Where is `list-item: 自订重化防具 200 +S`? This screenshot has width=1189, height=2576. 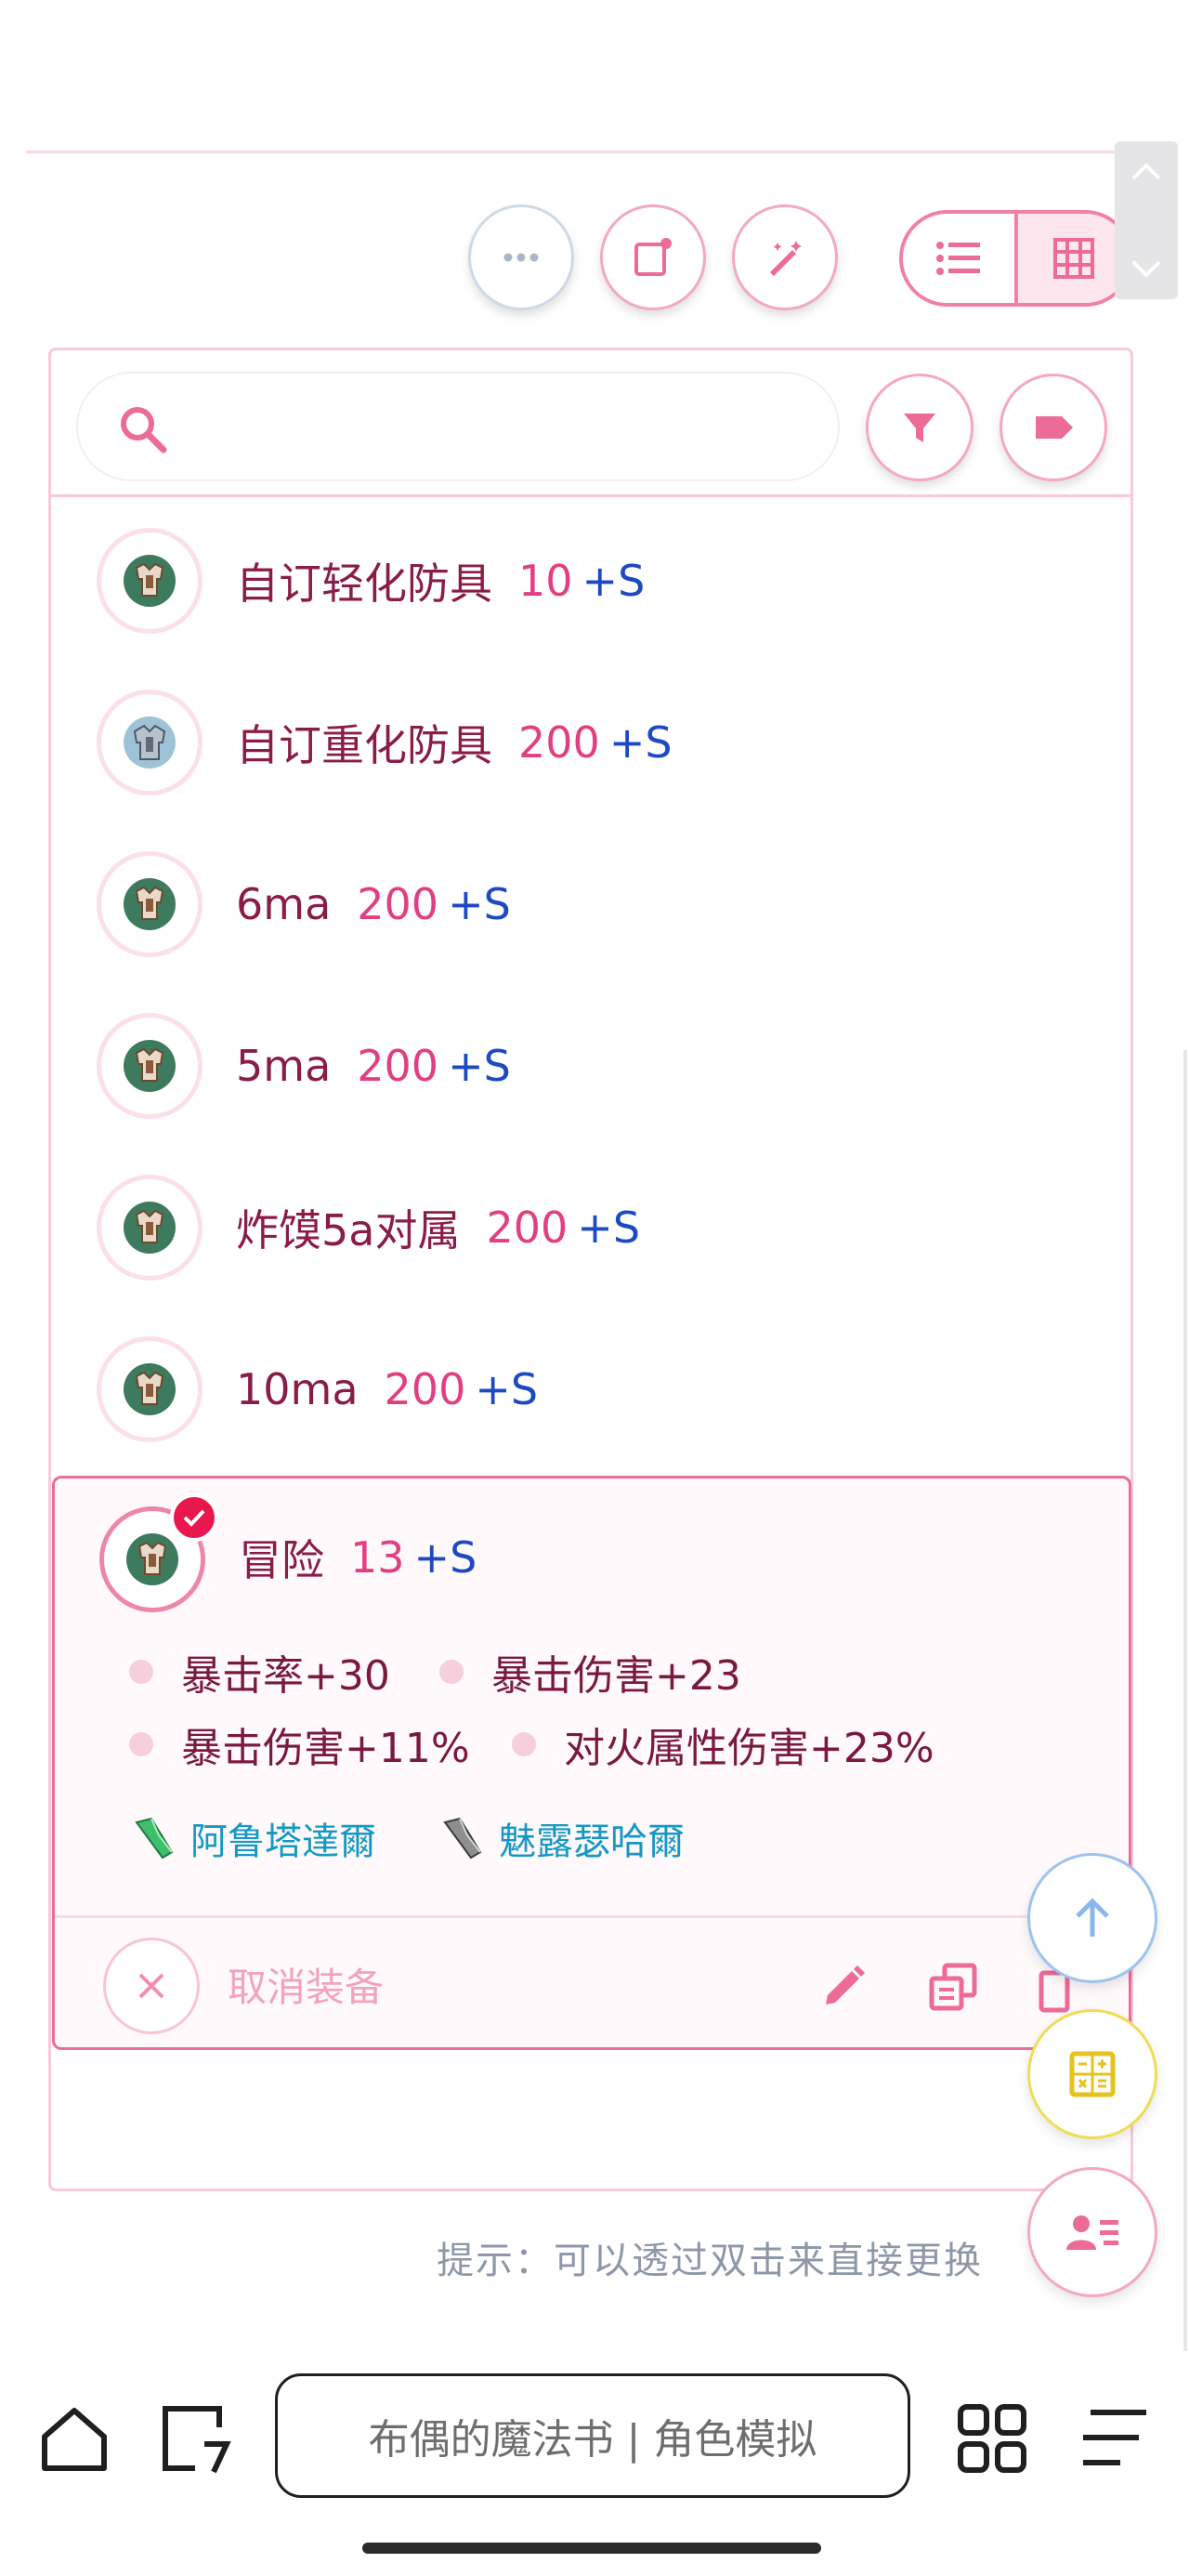 list-item: 自订重化防具 200 +S is located at coordinates (590, 742).